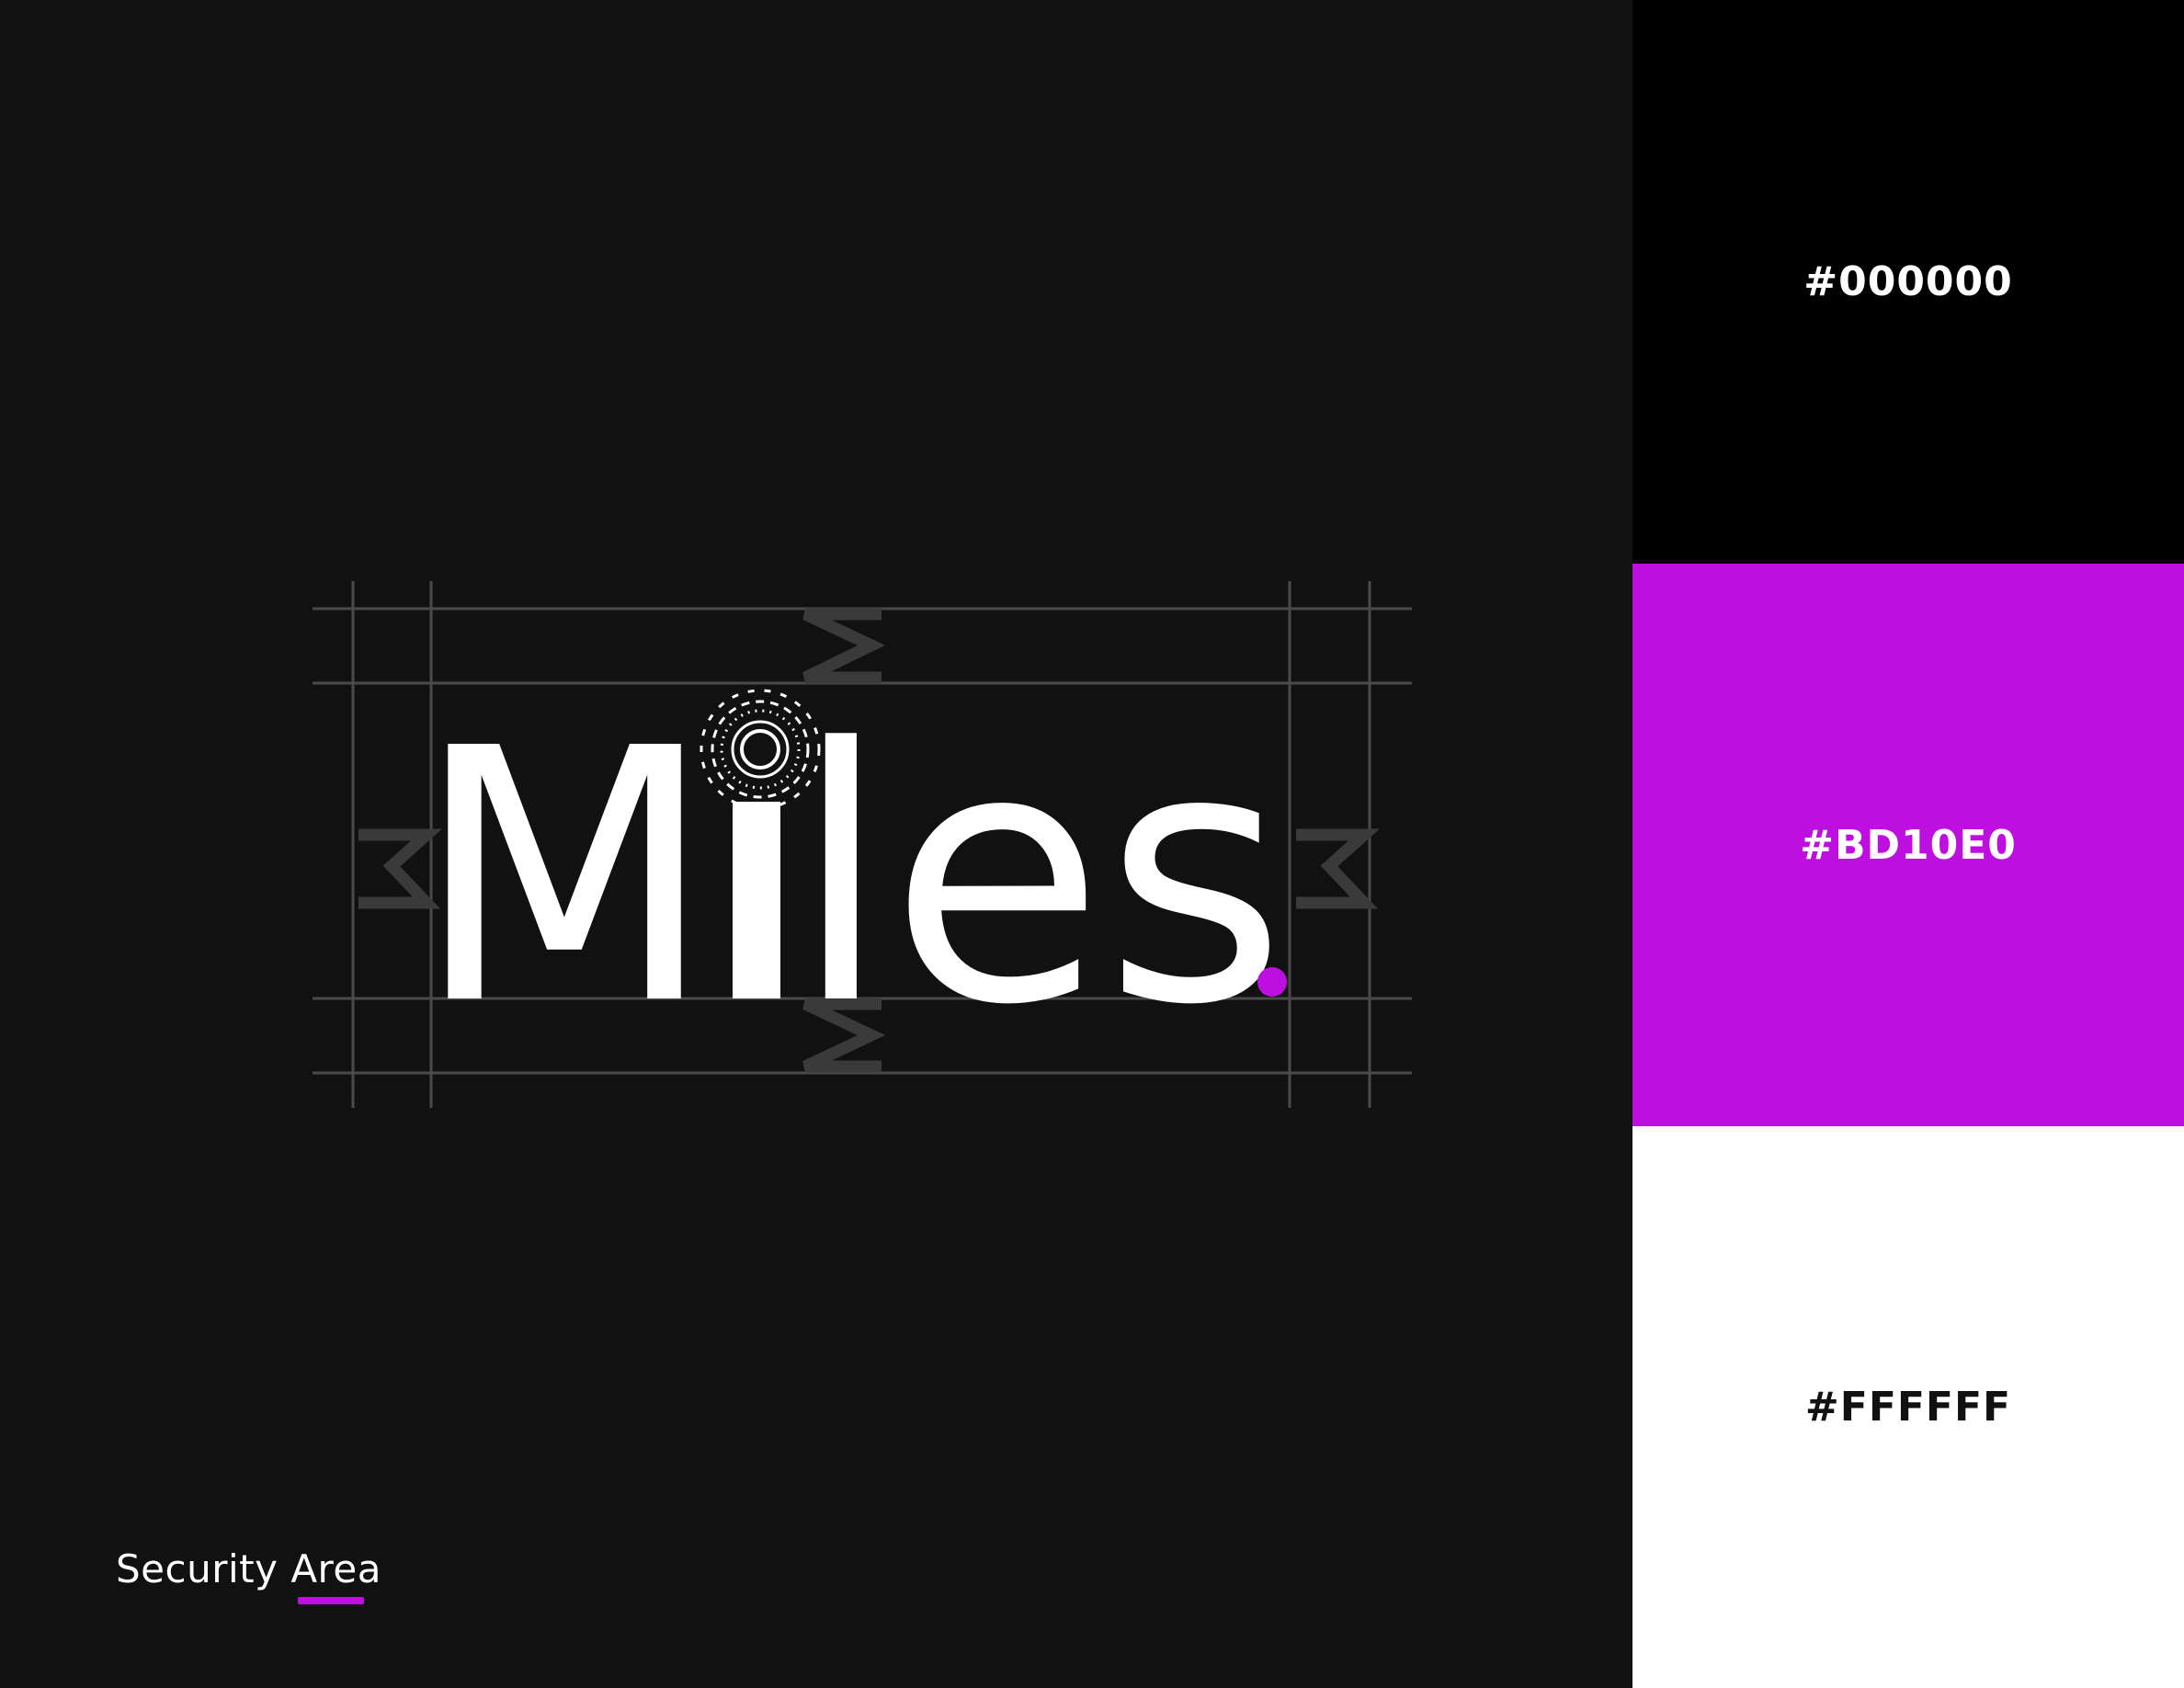 Image resolution: width=2184 pixels, height=1688 pixels. What do you see at coordinates (564, 878) in the screenshot?
I see `wordmark-m: M` at bounding box center [564, 878].